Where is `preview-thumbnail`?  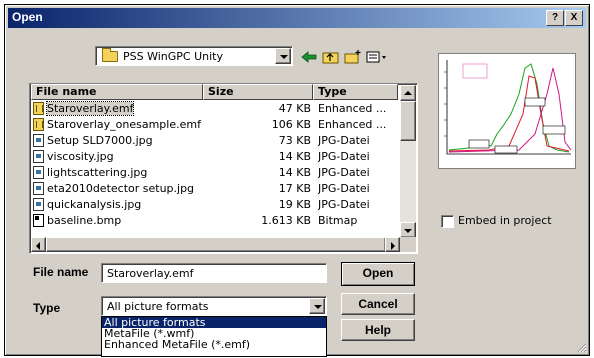
preview-thumbnail is located at coordinates (508, 107).